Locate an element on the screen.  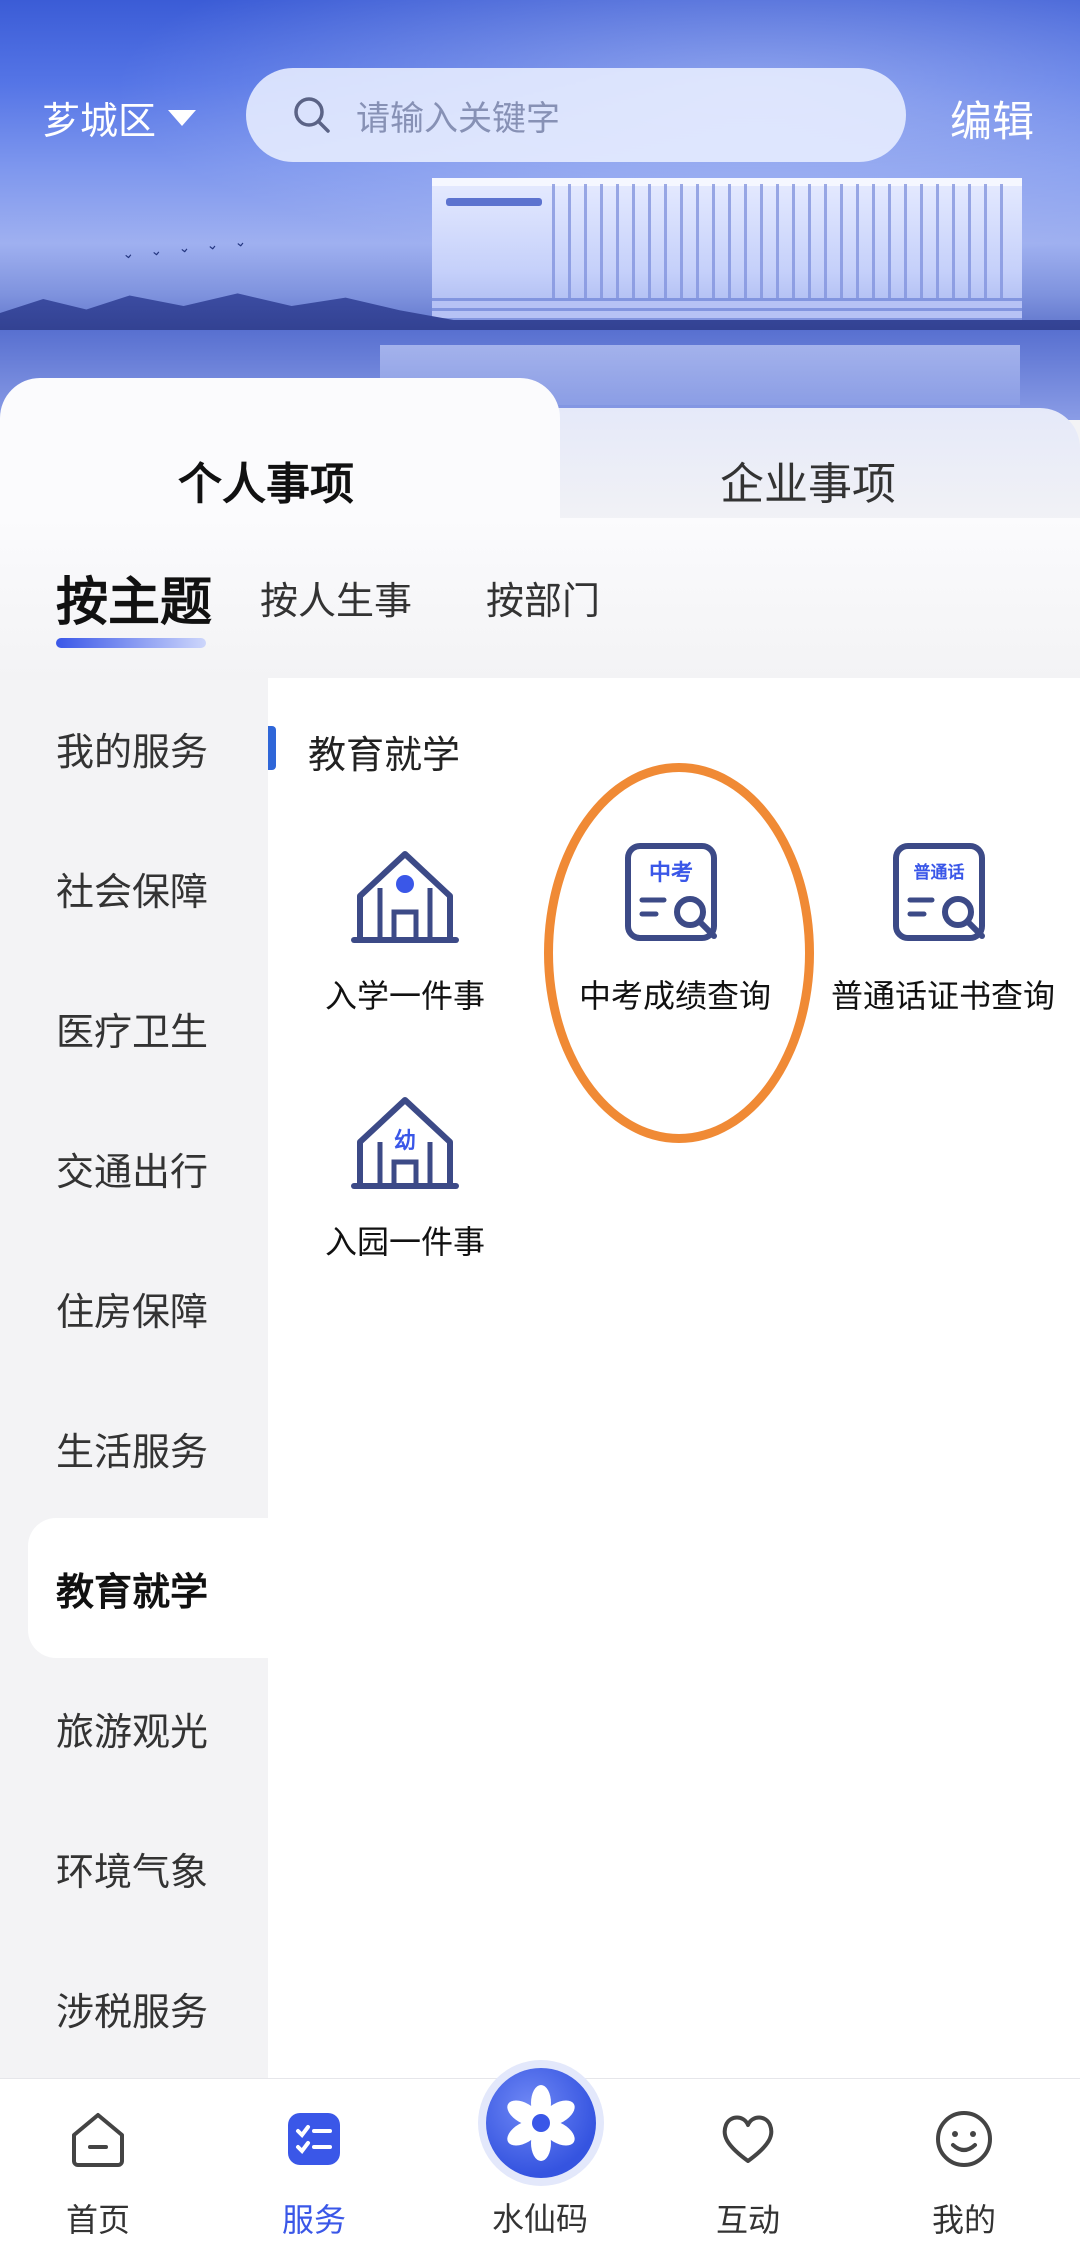
sidebar-item-tax: 涉税服务 is located at coordinates (134, 2008).